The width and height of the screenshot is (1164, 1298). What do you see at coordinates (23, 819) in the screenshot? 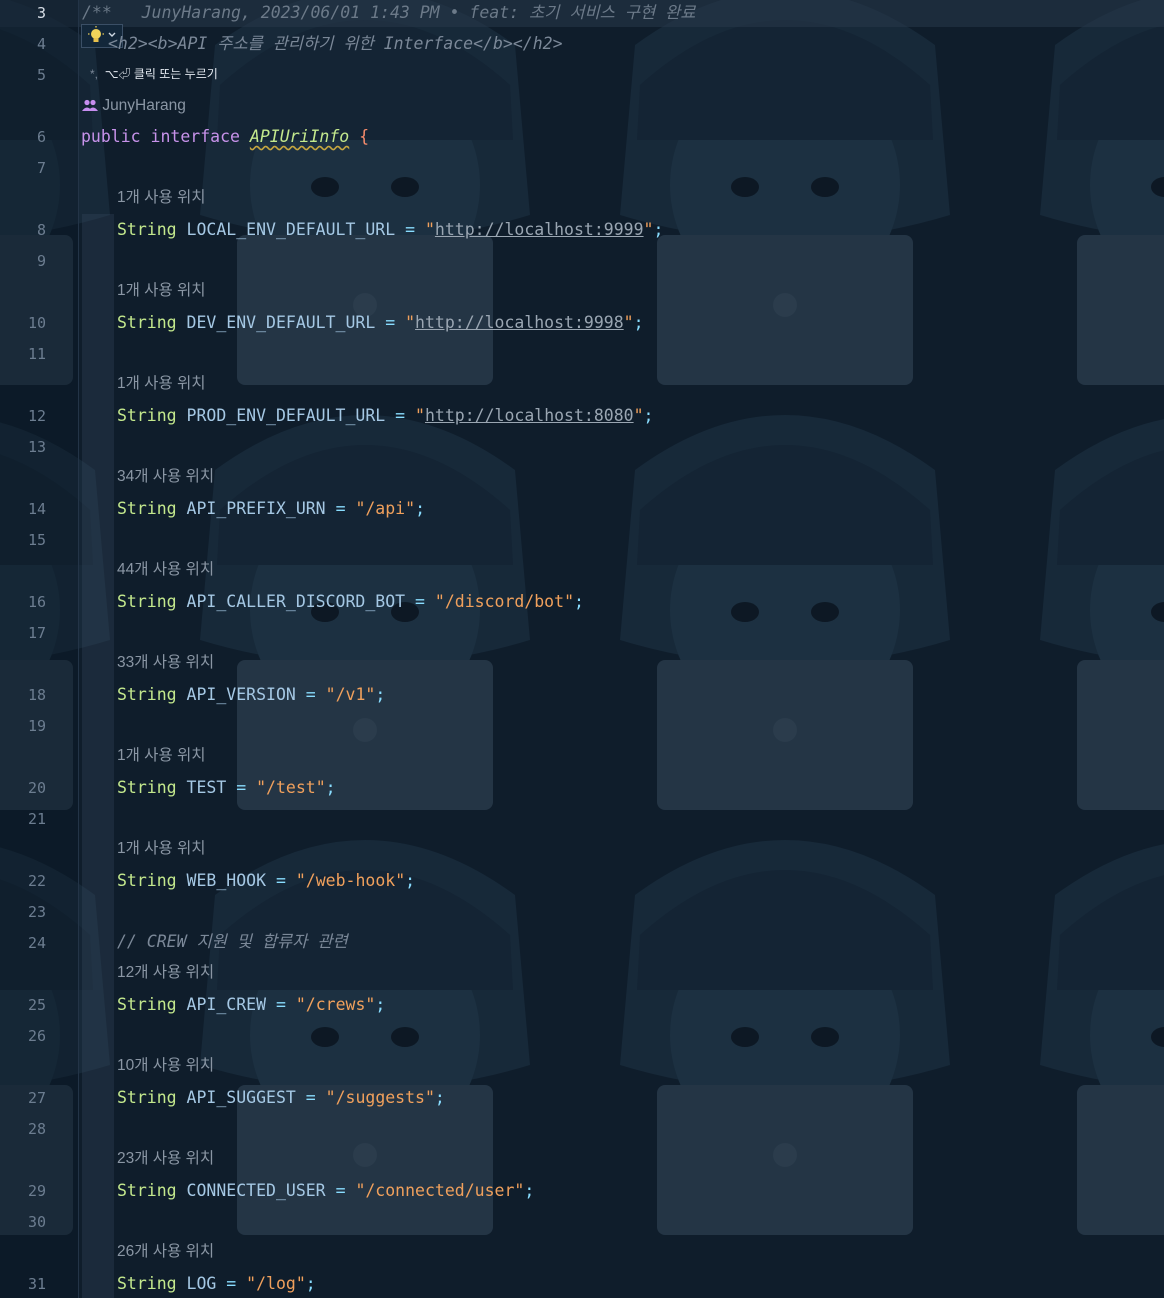
I see `line-number: 21` at bounding box center [23, 819].